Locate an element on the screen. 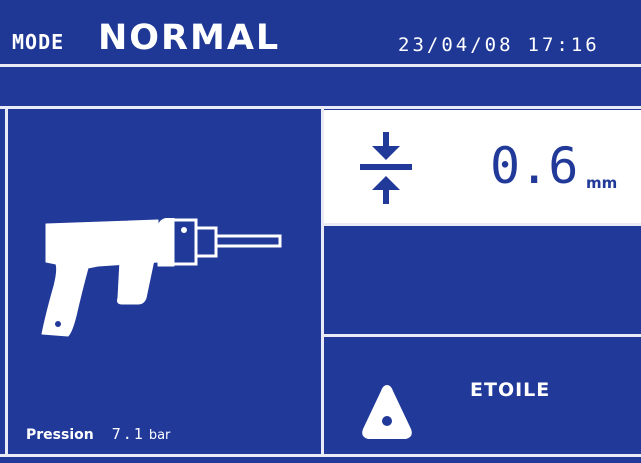 This screenshot has height=463, width=641. electrode-panel: ETOILE is located at coordinates (482, 395).